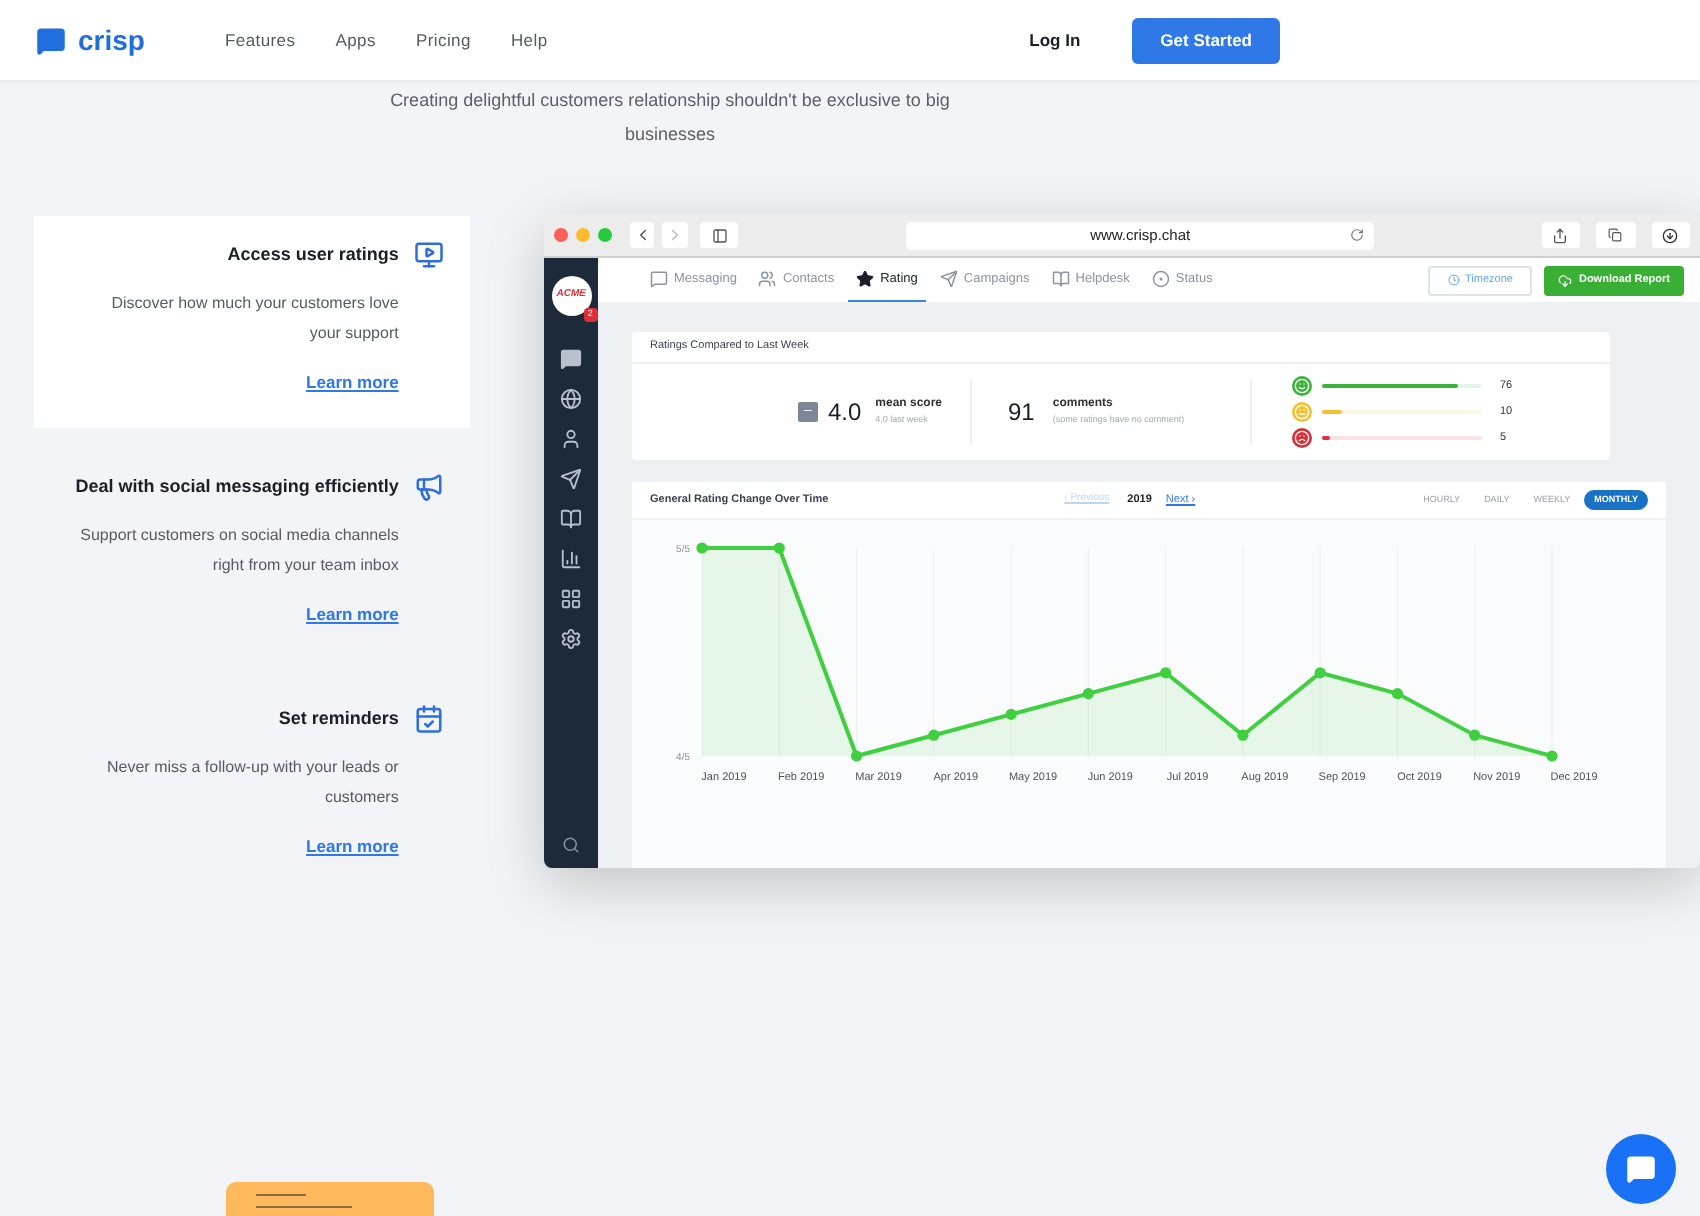  I want to click on settings-icon, so click(571, 639).